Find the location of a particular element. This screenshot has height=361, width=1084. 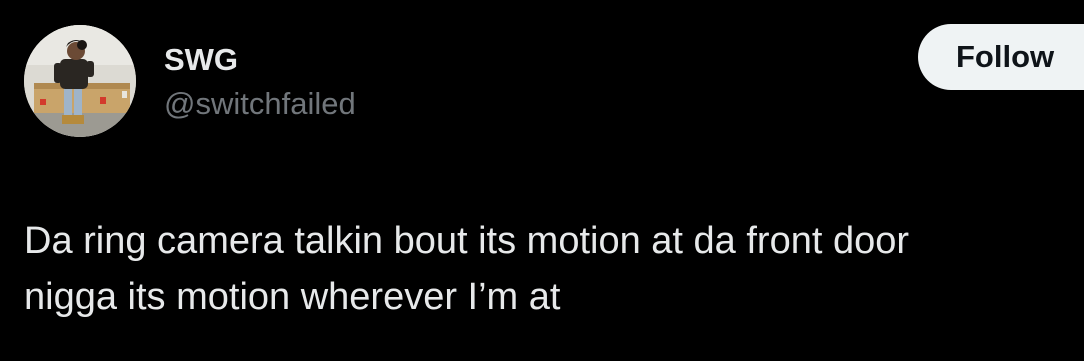

tweet-text-line: nigga its motion wherever I’m at is located at coordinates (292, 297).